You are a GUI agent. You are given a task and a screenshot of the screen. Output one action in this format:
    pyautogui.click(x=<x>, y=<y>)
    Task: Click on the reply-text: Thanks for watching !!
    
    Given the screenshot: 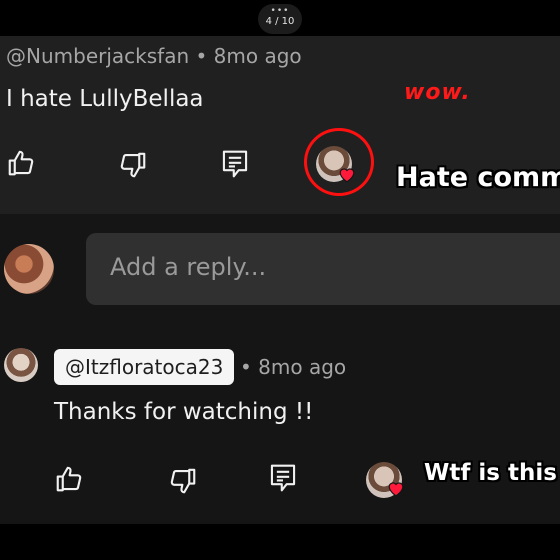 What is the action you would take?
    pyautogui.click(x=184, y=412)
    